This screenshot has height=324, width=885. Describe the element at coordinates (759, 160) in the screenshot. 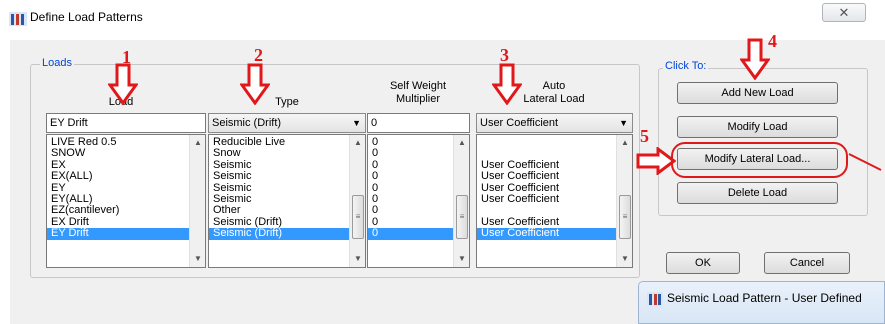

I see `highlight-oval-annotation` at that location.